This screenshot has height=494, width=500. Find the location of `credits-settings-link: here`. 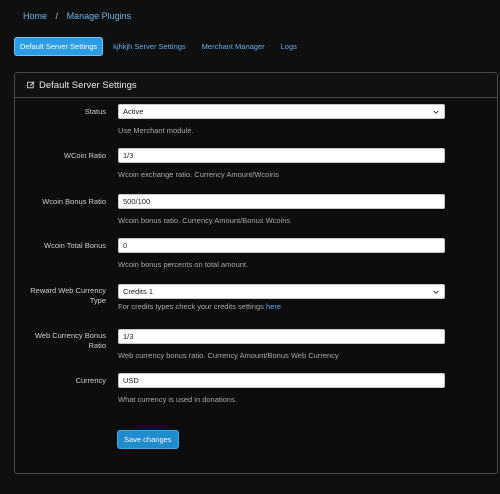

credits-settings-link: here is located at coordinates (273, 306).